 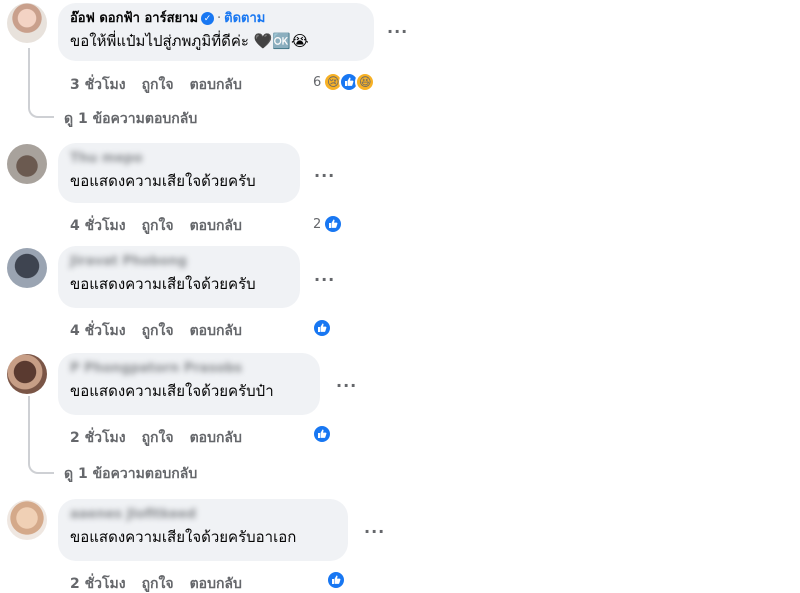 I want to click on comment-actions: 3 ชั่วโมง ถูกใจ ตอบกลับ, so click(x=164, y=85).